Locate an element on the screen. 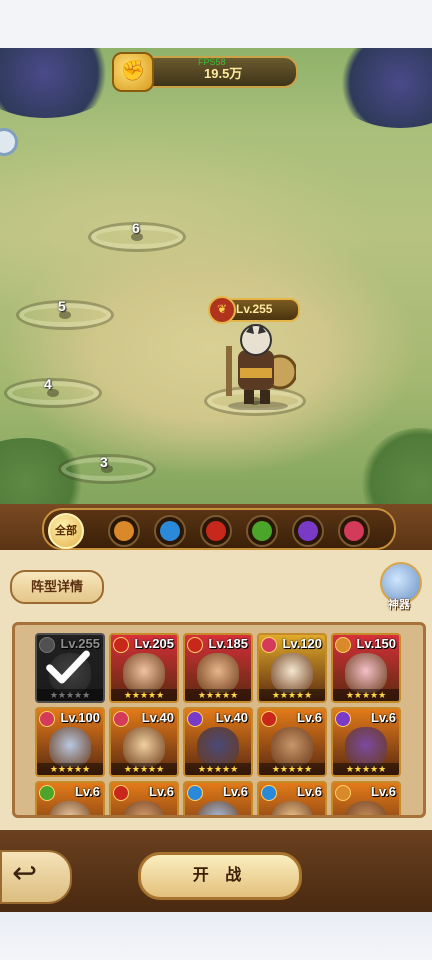 This screenshot has width=432, height=960. moon-icon is located at coordinates (308, 531).